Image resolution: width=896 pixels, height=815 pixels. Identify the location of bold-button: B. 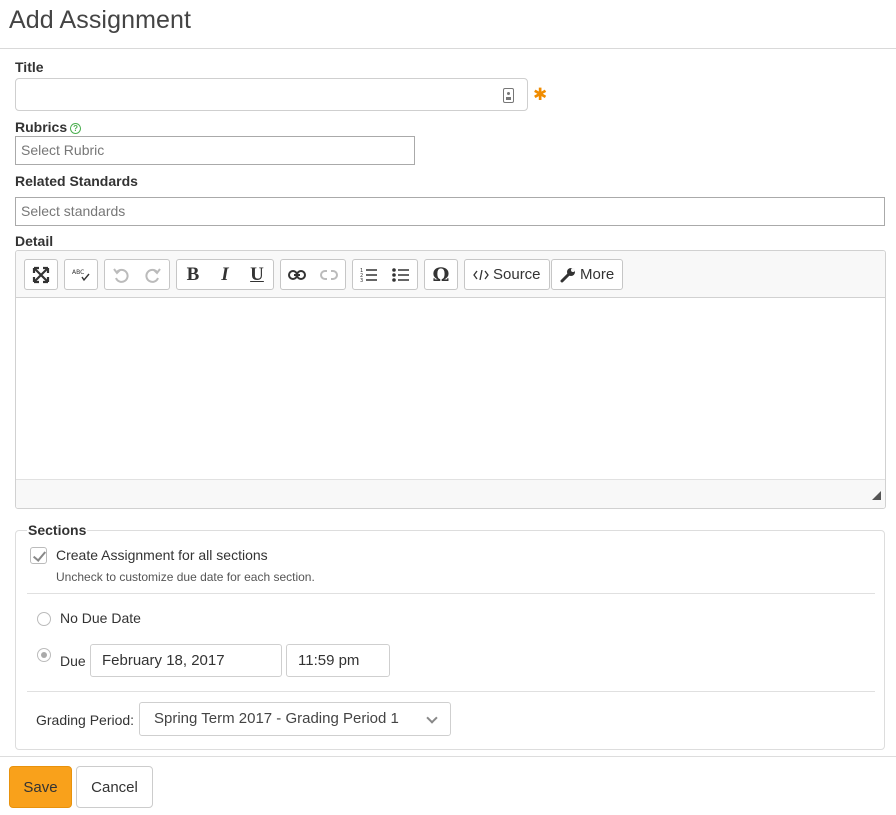
(193, 274).